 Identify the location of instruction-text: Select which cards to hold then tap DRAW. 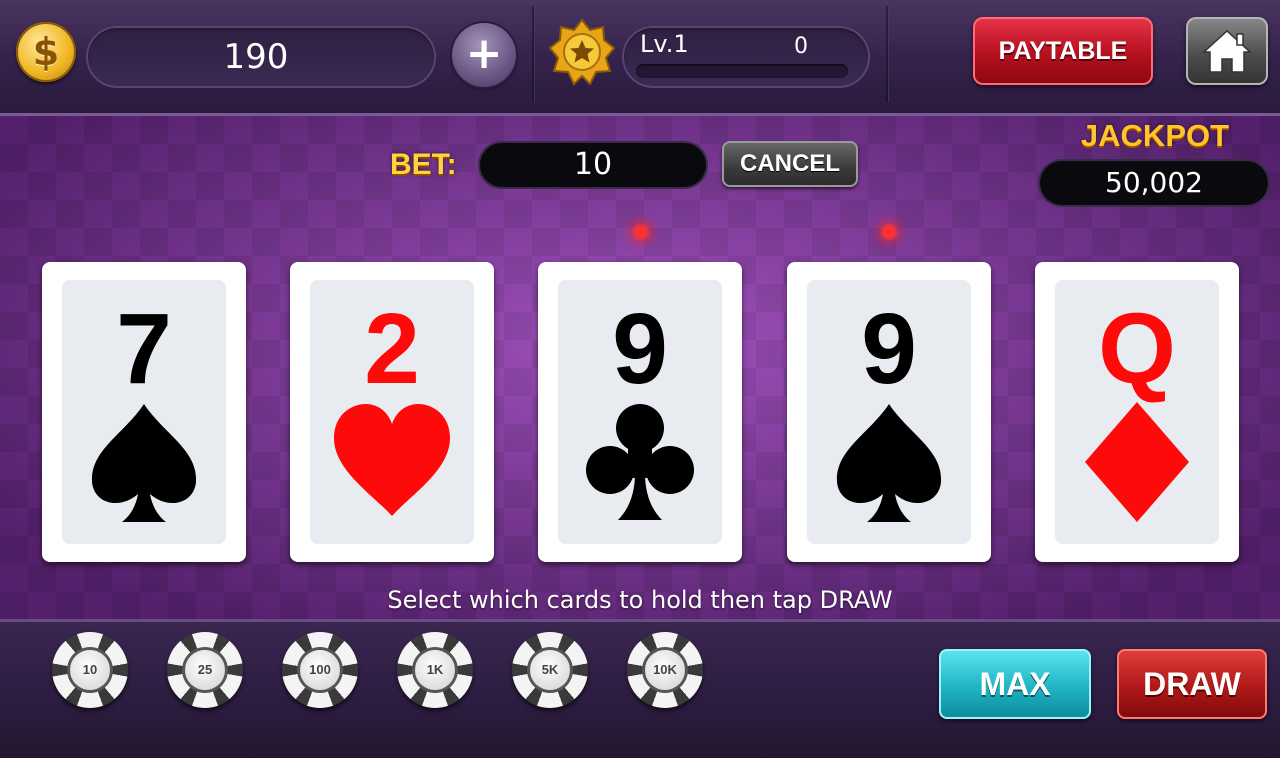
(640, 600).